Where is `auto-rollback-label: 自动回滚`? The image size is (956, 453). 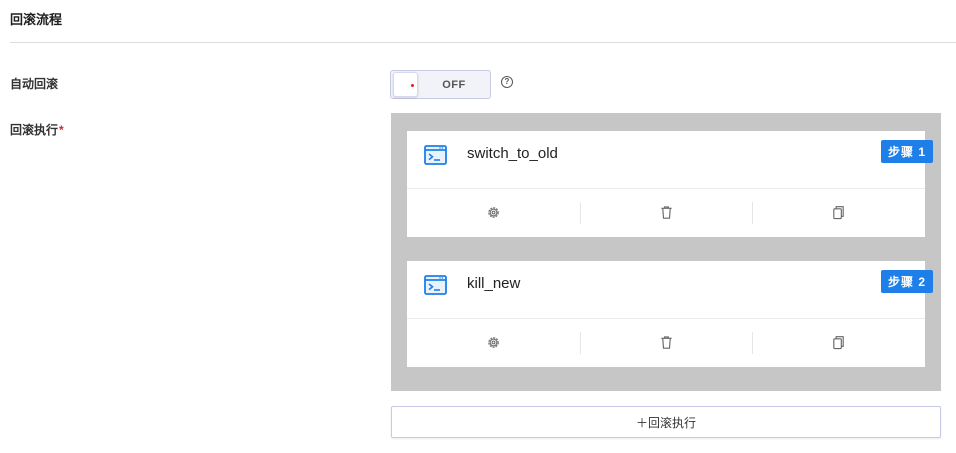 auto-rollback-label: 自动回滚 is located at coordinates (34, 84).